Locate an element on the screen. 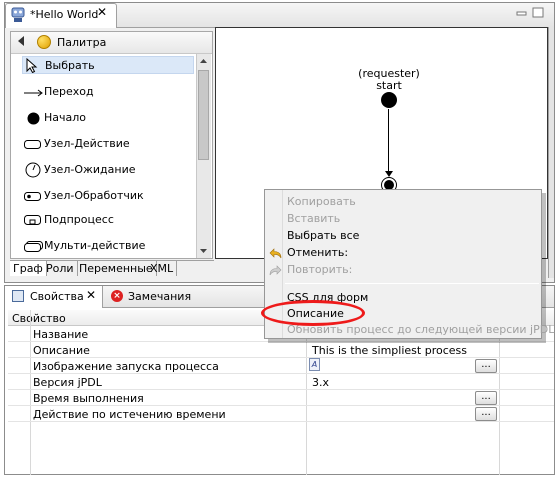  column-divider is located at coordinates (30, 392).